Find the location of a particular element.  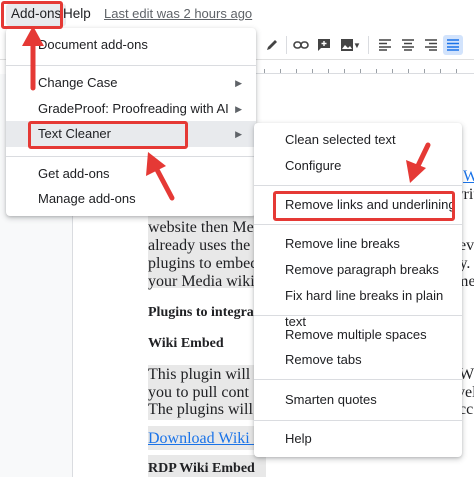

link-icon is located at coordinates (301, 45).